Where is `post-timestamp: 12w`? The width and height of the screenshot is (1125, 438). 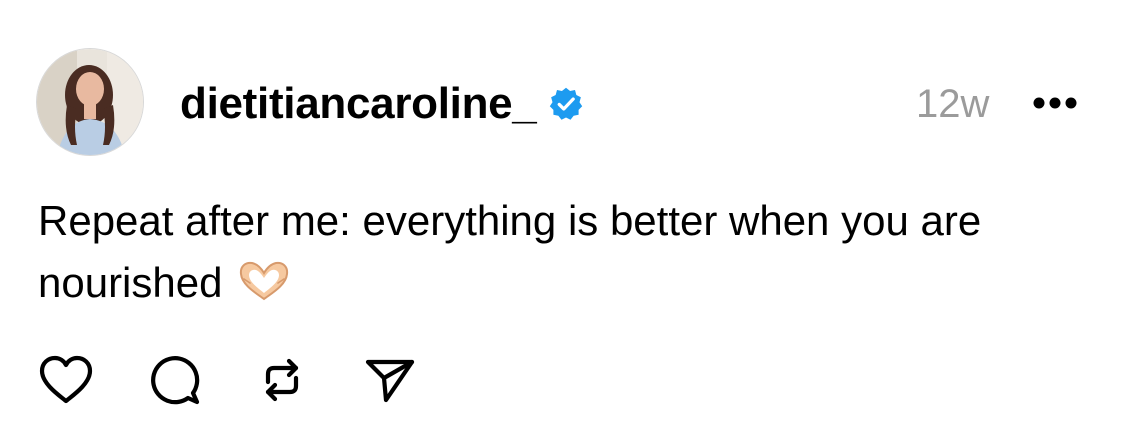
post-timestamp: 12w is located at coordinates (953, 104).